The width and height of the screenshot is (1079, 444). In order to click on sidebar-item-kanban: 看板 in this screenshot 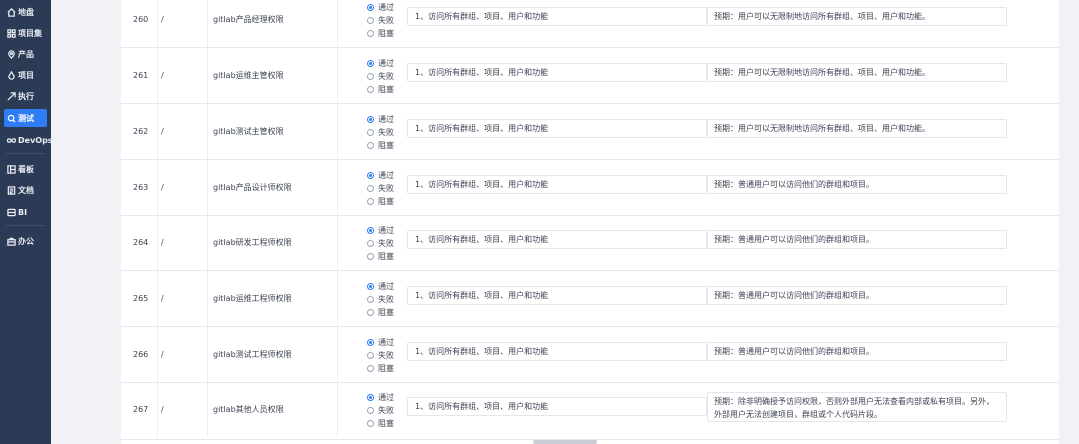, I will do `click(25, 169)`.